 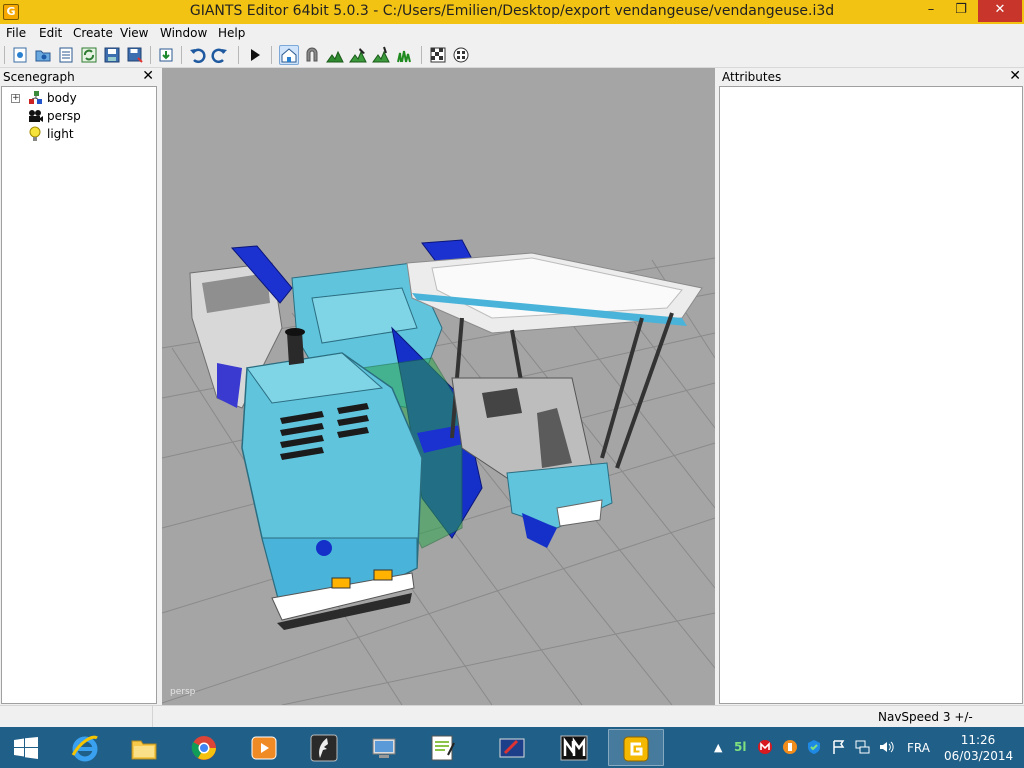 What do you see at coordinates (312, 55) in the screenshot?
I see `magnet-icon` at bounding box center [312, 55].